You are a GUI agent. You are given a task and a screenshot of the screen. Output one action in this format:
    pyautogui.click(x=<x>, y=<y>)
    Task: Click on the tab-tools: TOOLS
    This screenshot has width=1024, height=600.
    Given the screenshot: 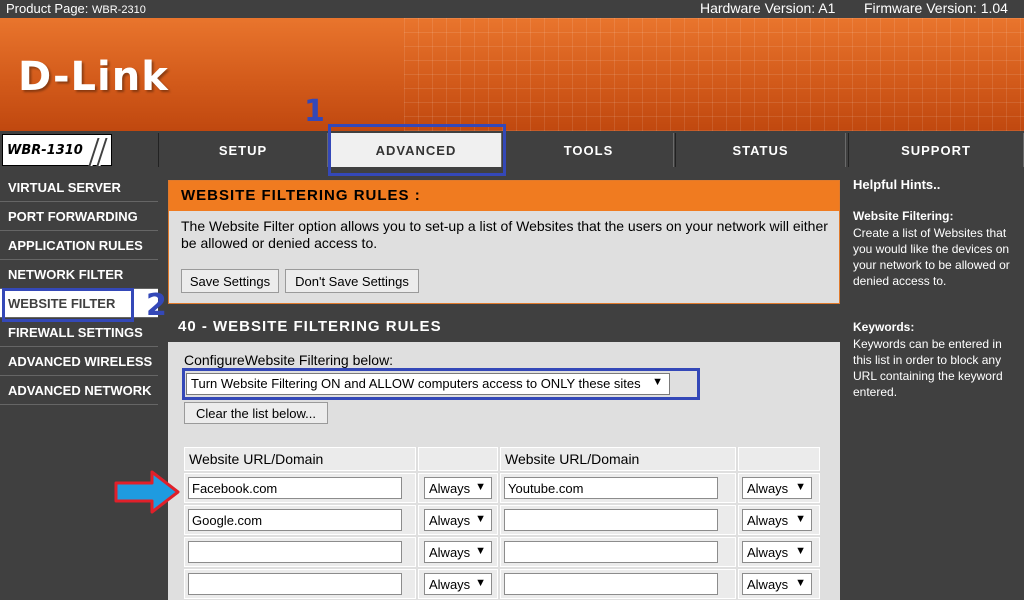 What is the action you would take?
    pyautogui.click(x=588, y=150)
    